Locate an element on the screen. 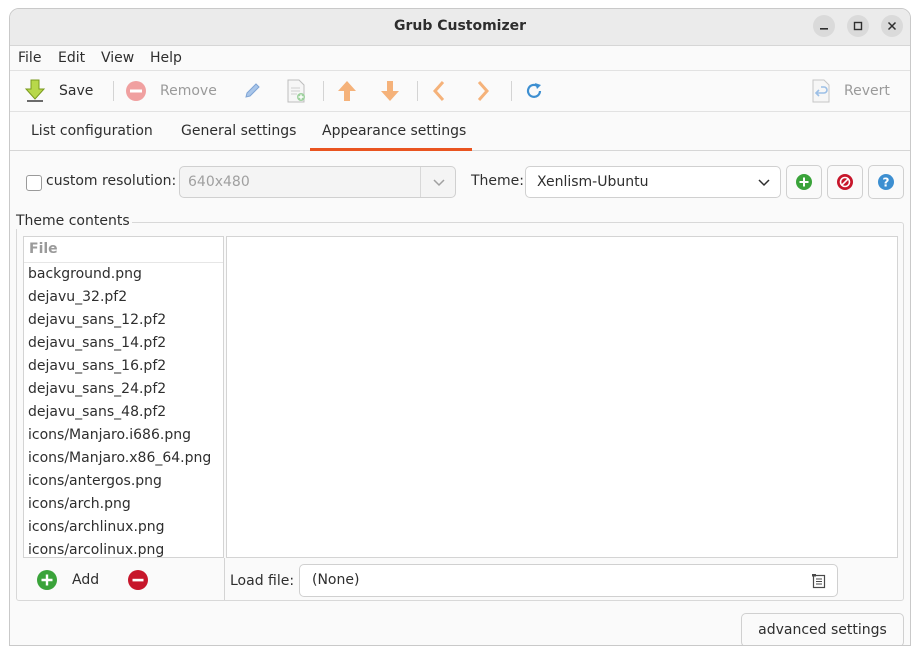  theme-value: Xenlism-Ubuntu is located at coordinates (593, 182).